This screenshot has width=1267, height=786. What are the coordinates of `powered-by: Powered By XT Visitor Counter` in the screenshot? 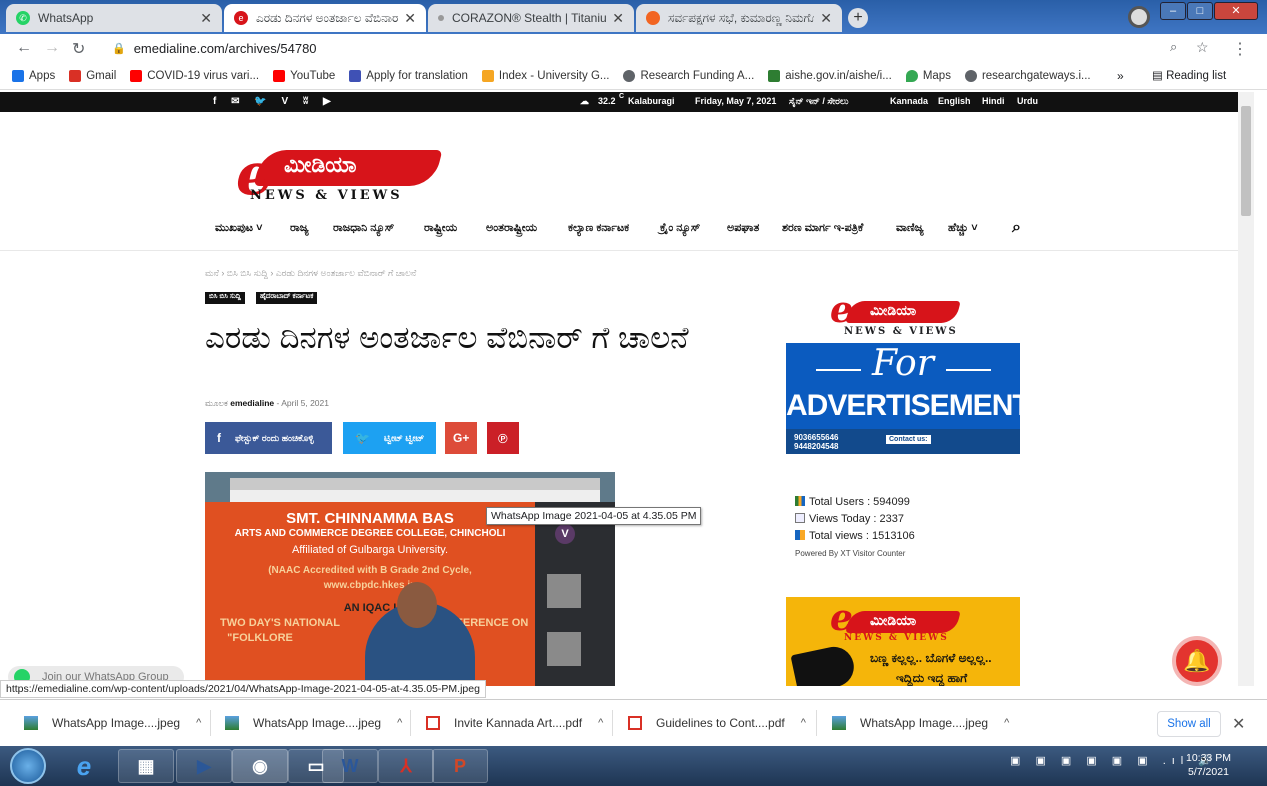 It's located at (855, 553).